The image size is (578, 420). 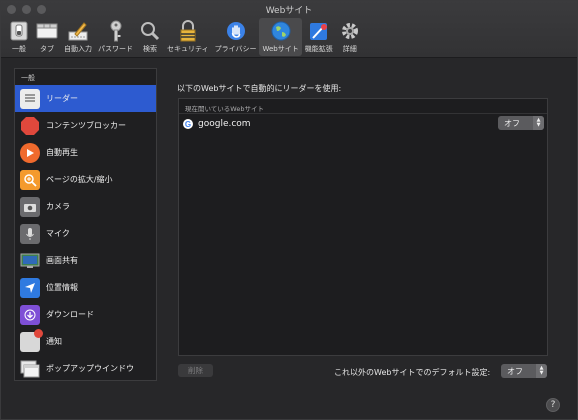 What do you see at coordinates (85, 206) in the screenshot?
I see `sidebar-item-camera: カメラ` at bounding box center [85, 206].